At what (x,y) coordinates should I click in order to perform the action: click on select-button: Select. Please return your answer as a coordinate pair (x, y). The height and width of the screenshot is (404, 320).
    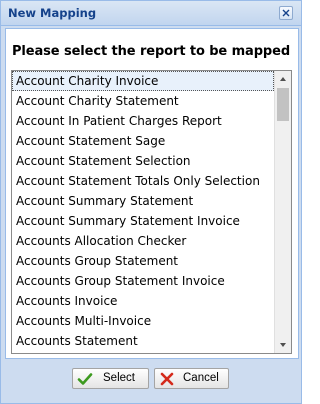
    Looking at the image, I should click on (110, 378).